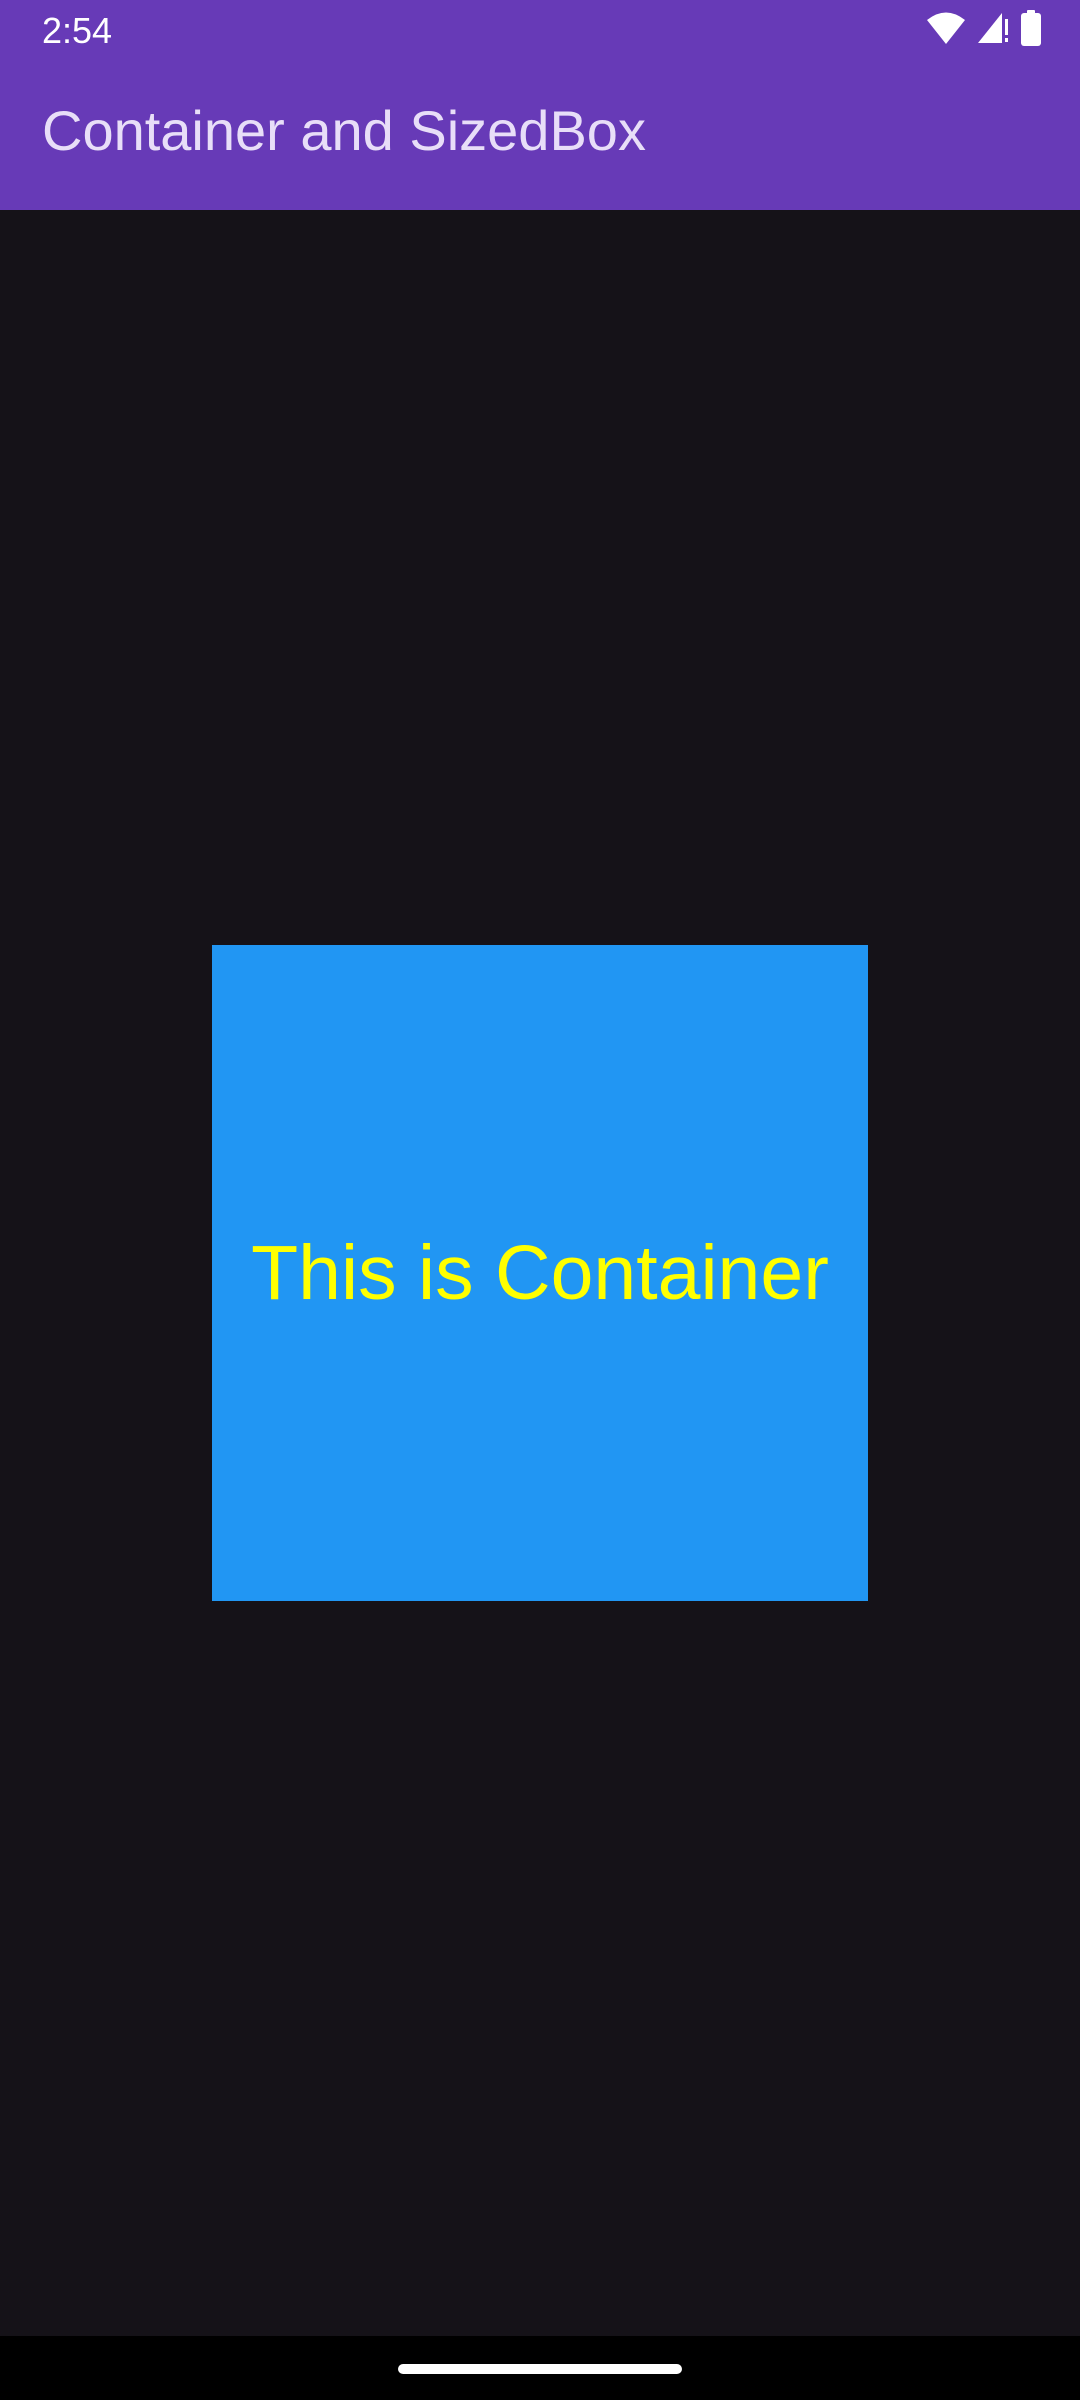  I want to click on status-bar: 2:54, so click(540, 31).